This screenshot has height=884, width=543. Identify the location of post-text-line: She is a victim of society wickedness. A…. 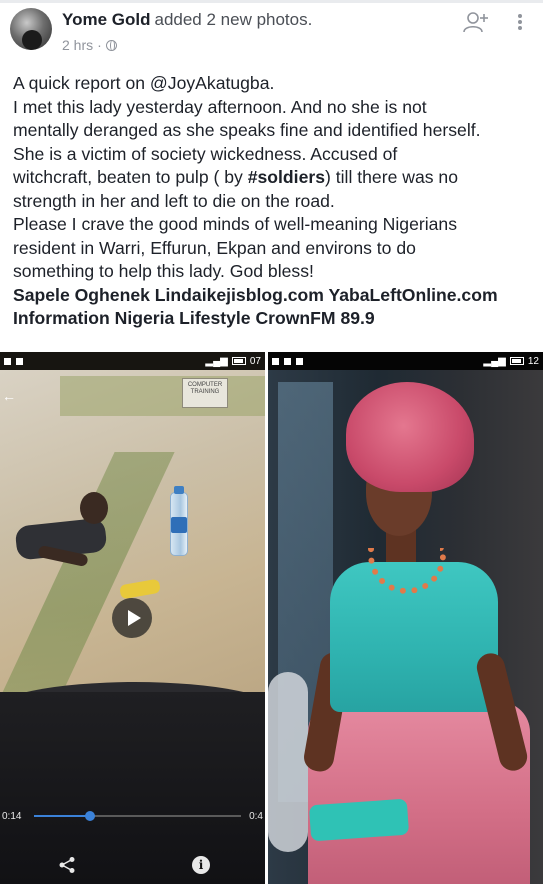
(205, 153).